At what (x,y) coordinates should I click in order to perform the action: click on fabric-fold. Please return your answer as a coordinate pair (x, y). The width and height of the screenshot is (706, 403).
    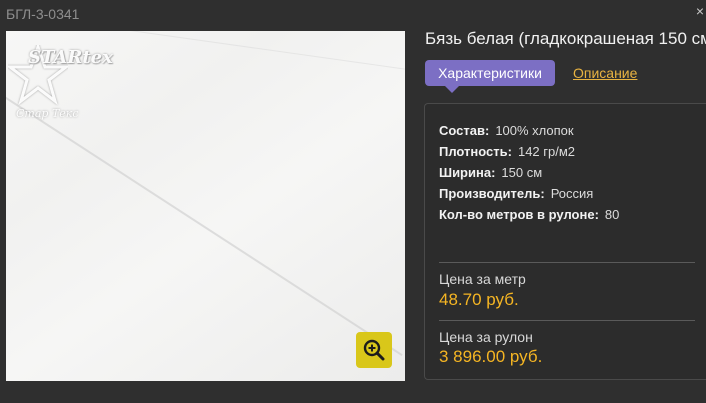
    Looking at the image, I should click on (235, 61).